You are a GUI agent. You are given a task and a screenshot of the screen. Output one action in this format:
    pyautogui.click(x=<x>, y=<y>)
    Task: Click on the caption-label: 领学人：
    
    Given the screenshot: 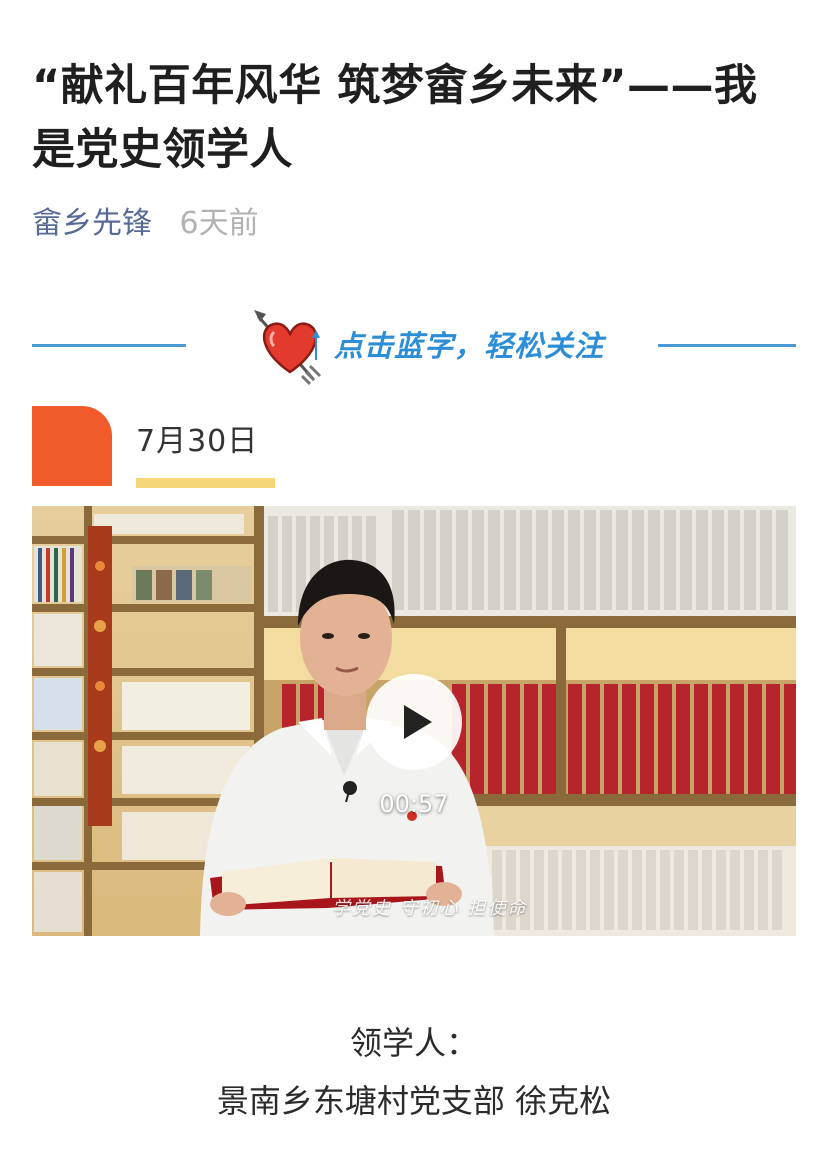 What is the action you would take?
    pyautogui.click(x=413, y=1043)
    